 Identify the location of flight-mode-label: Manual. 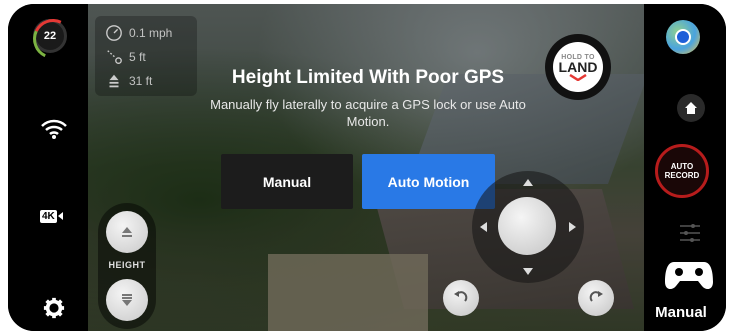
(681, 312).